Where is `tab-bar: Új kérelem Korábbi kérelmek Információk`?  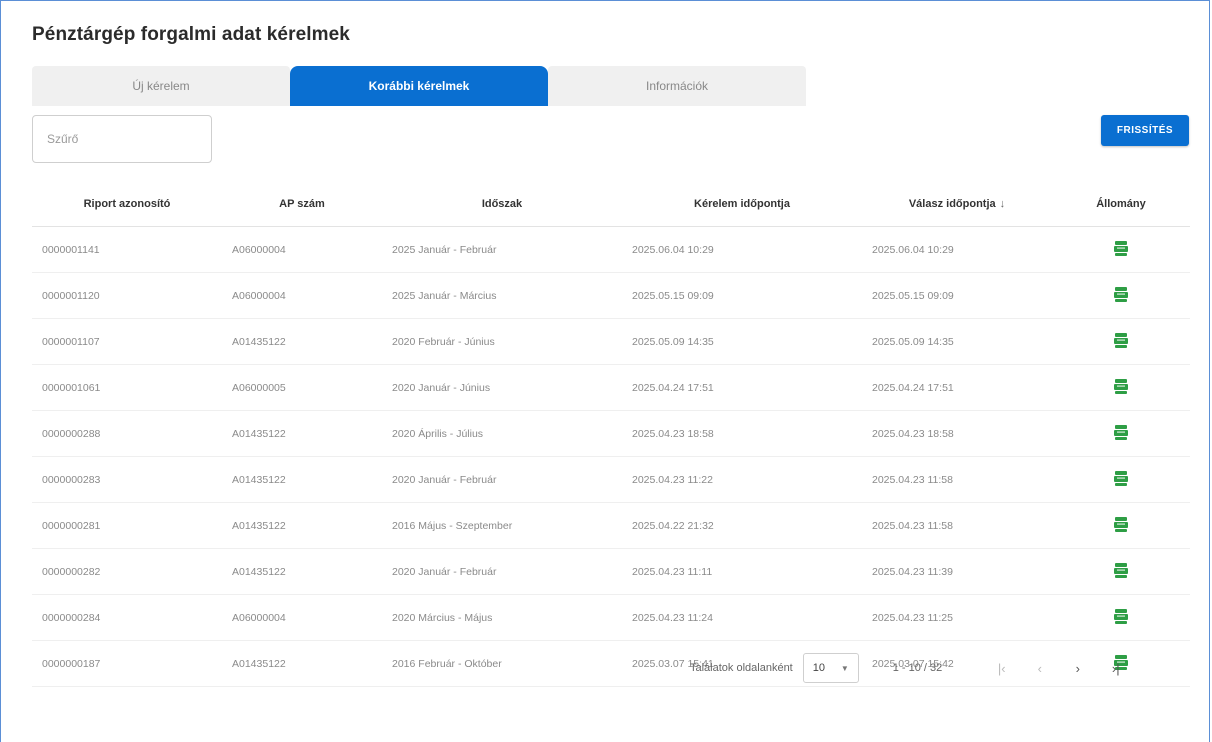 tab-bar: Új kérelem Korábbi kérelmek Információk is located at coordinates (419, 86).